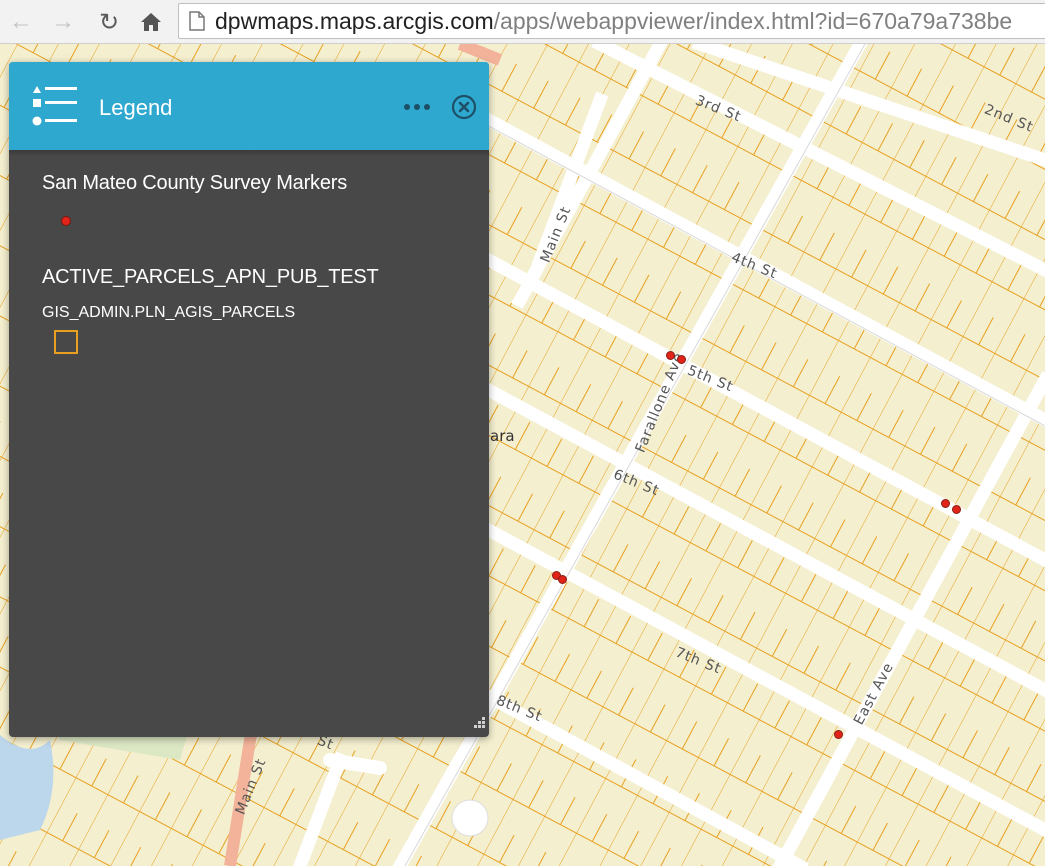  What do you see at coordinates (54, 106) in the screenshot?
I see `legend-list-icon` at bounding box center [54, 106].